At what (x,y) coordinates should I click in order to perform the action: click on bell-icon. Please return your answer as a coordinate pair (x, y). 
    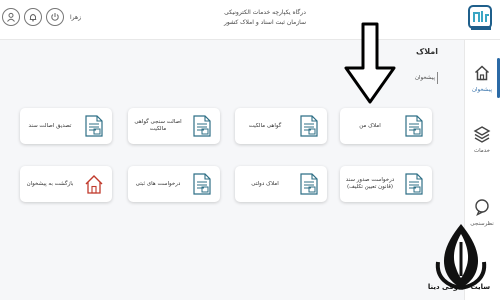
    Looking at the image, I should click on (33, 18).